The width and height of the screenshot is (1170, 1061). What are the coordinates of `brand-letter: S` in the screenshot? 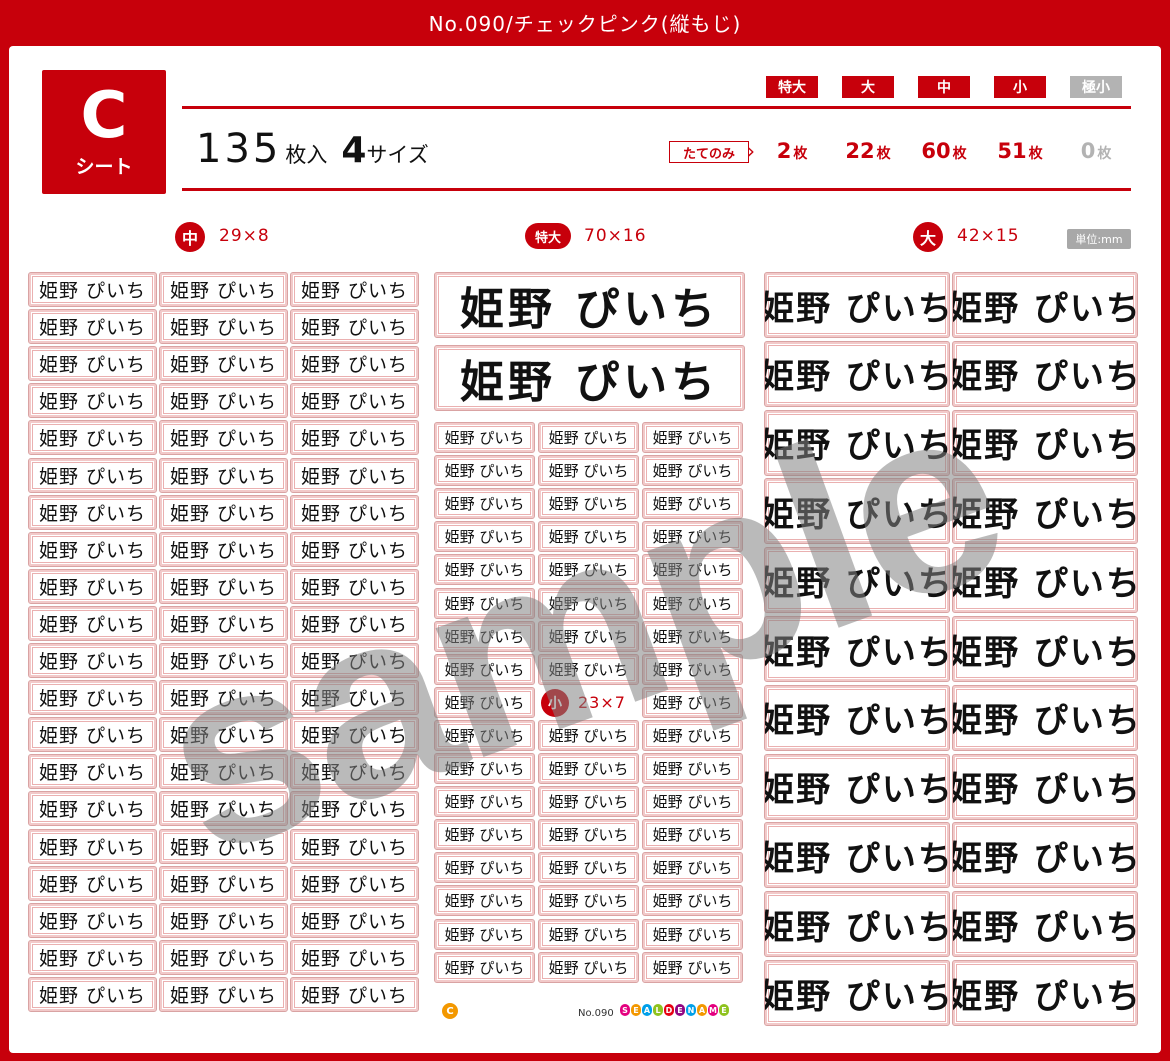 It's located at (625, 1010).